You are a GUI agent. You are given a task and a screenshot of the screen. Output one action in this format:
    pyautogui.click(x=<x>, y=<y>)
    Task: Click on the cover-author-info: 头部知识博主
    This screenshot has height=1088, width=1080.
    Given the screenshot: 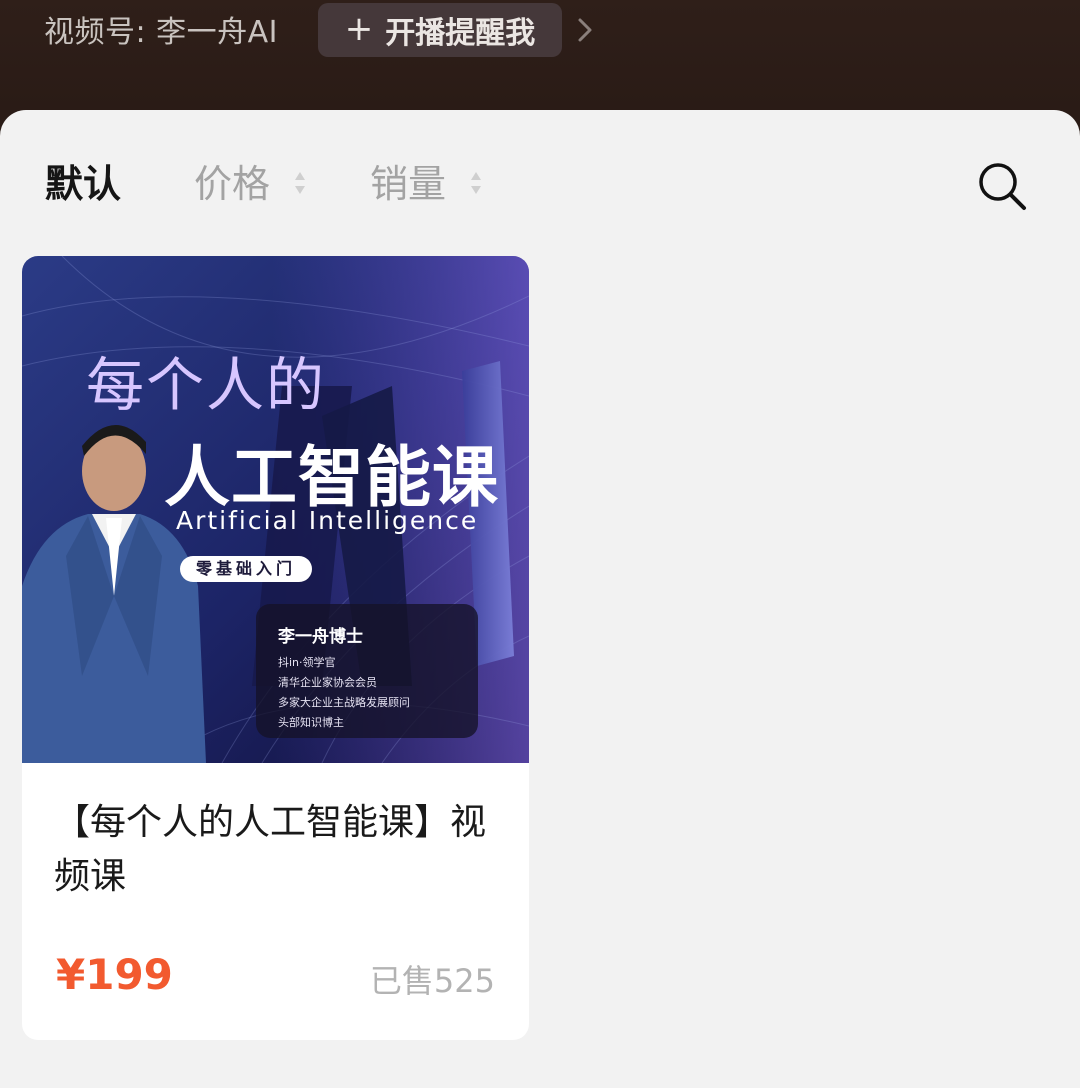 What is the action you would take?
    pyautogui.click(x=311, y=722)
    